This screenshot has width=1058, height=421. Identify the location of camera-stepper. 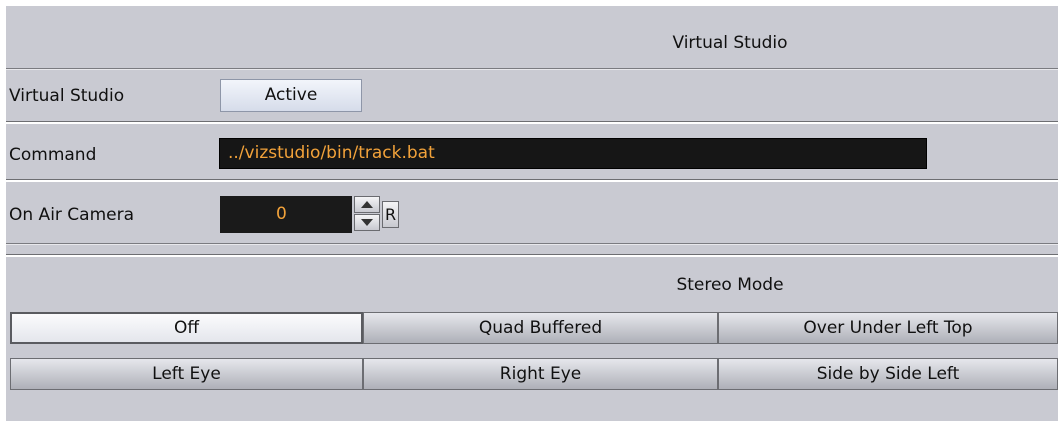
(368, 214).